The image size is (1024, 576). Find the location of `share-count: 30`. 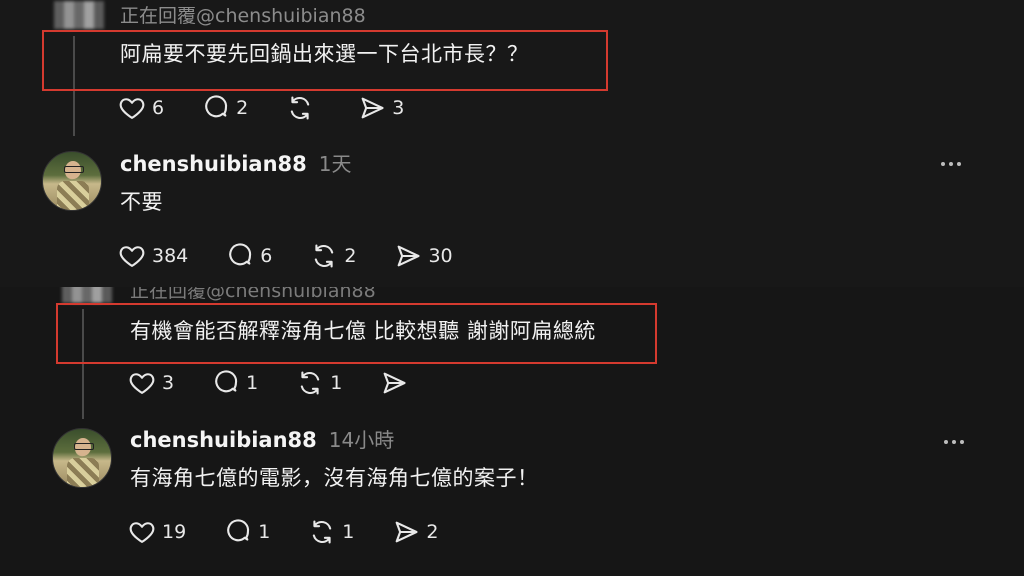

share-count: 30 is located at coordinates (440, 255).